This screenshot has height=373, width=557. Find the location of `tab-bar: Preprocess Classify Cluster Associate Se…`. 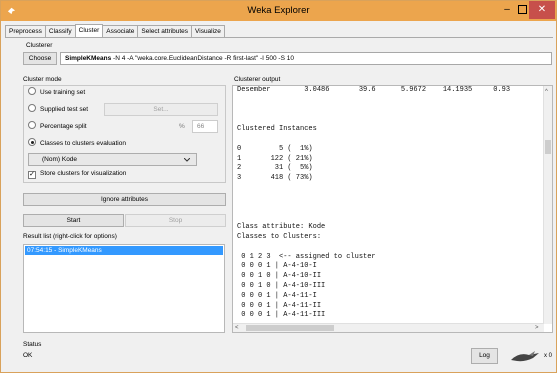

tab-bar: Preprocess Classify Cluster Associate Se… is located at coordinates (115, 30).